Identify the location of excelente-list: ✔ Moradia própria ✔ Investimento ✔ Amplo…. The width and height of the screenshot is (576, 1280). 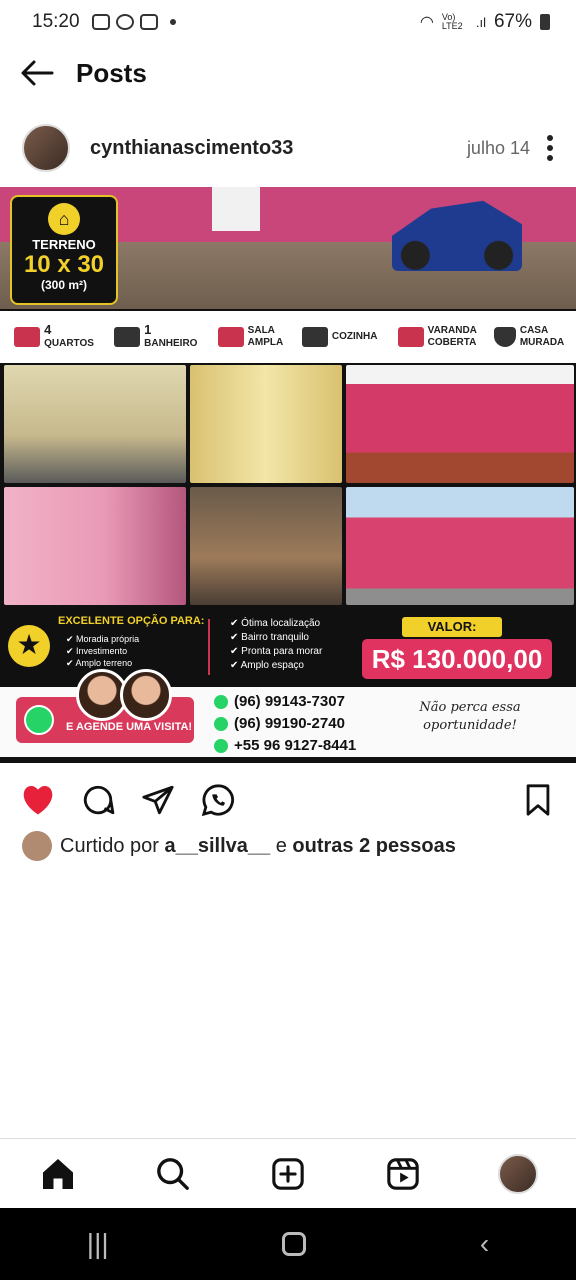
(102, 651).